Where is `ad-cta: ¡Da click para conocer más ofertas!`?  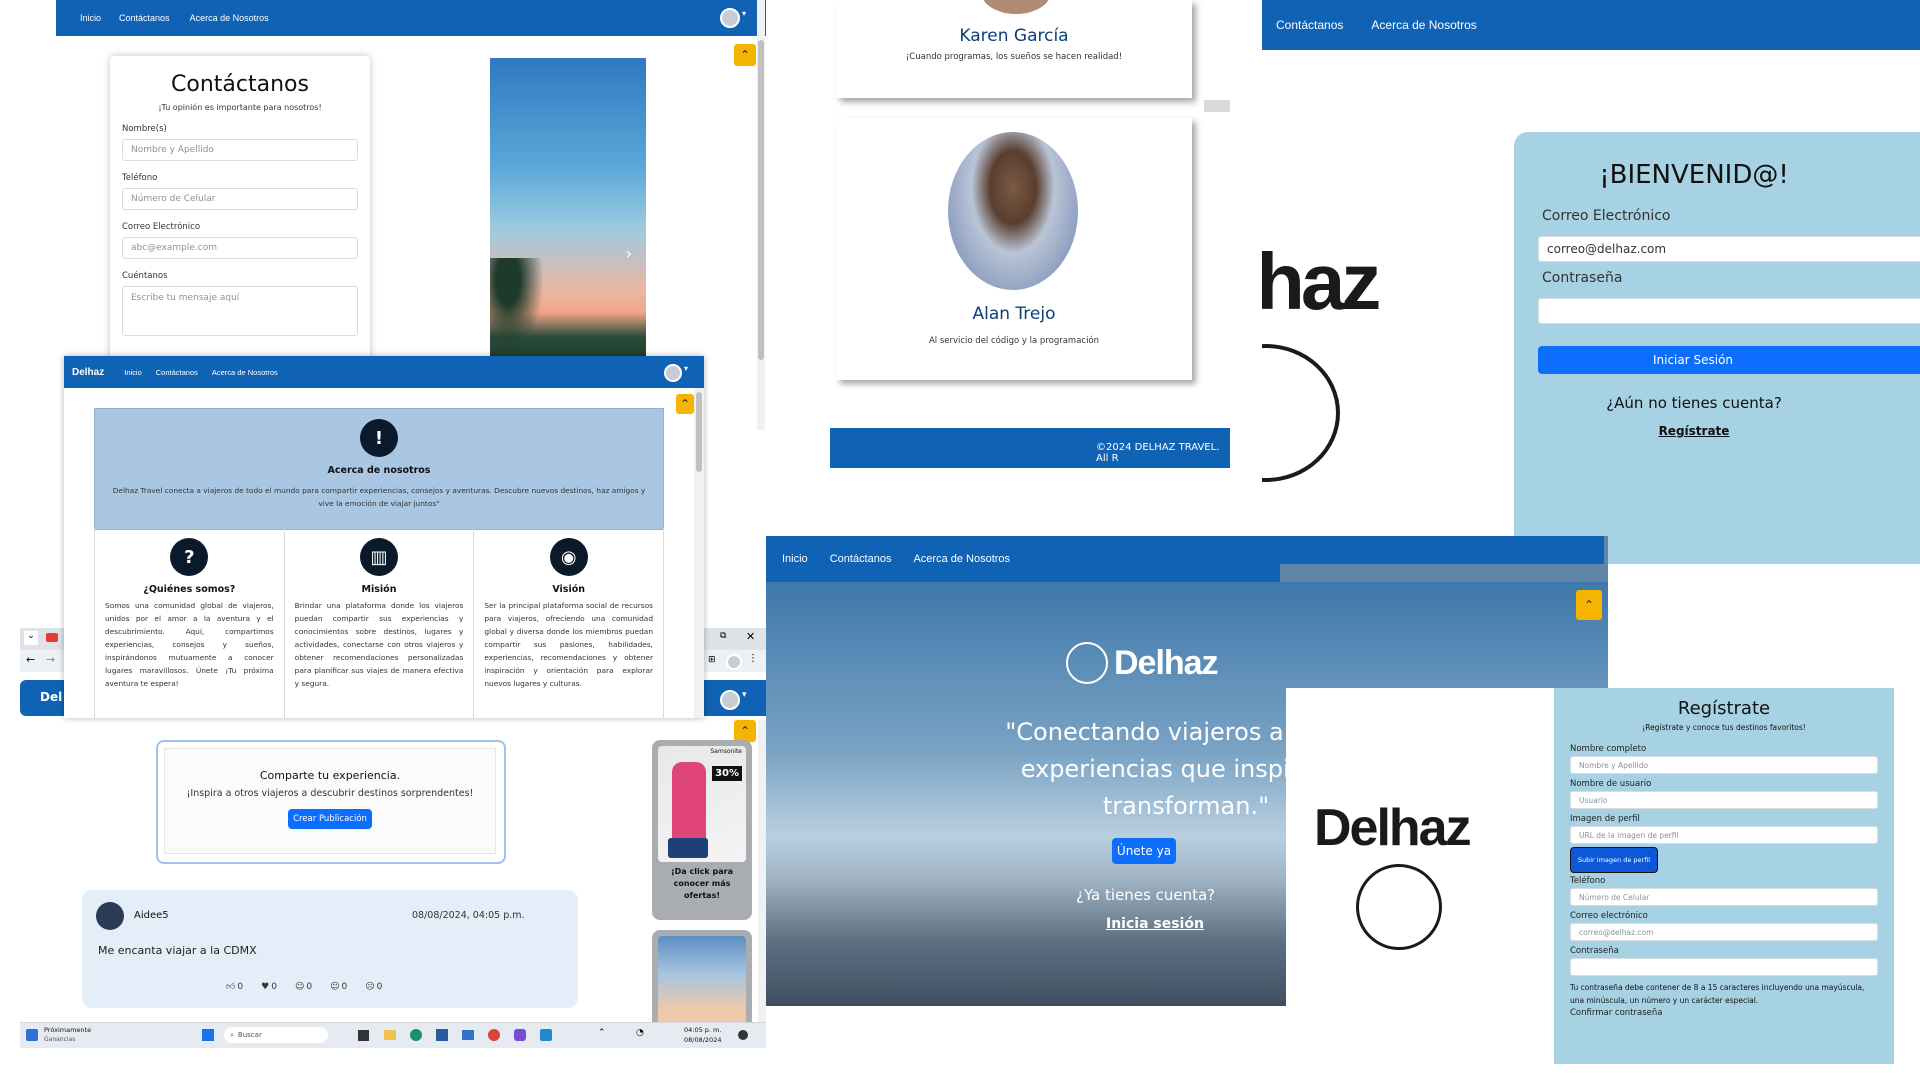 ad-cta: ¡Da click para conocer más ofertas! is located at coordinates (702, 884).